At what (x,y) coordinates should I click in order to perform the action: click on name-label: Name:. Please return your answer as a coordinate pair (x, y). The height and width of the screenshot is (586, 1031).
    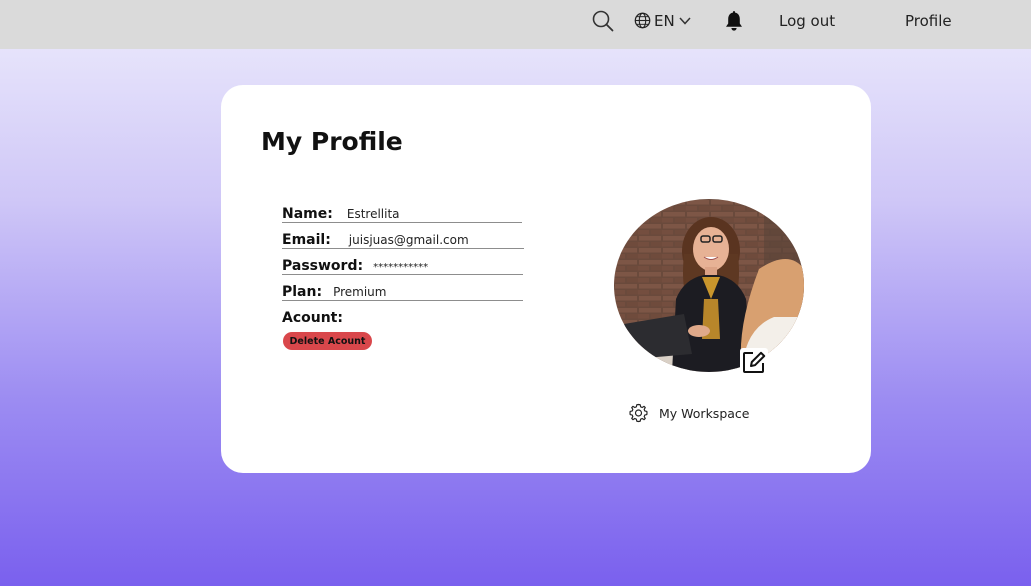
    Looking at the image, I should click on (307, 214).